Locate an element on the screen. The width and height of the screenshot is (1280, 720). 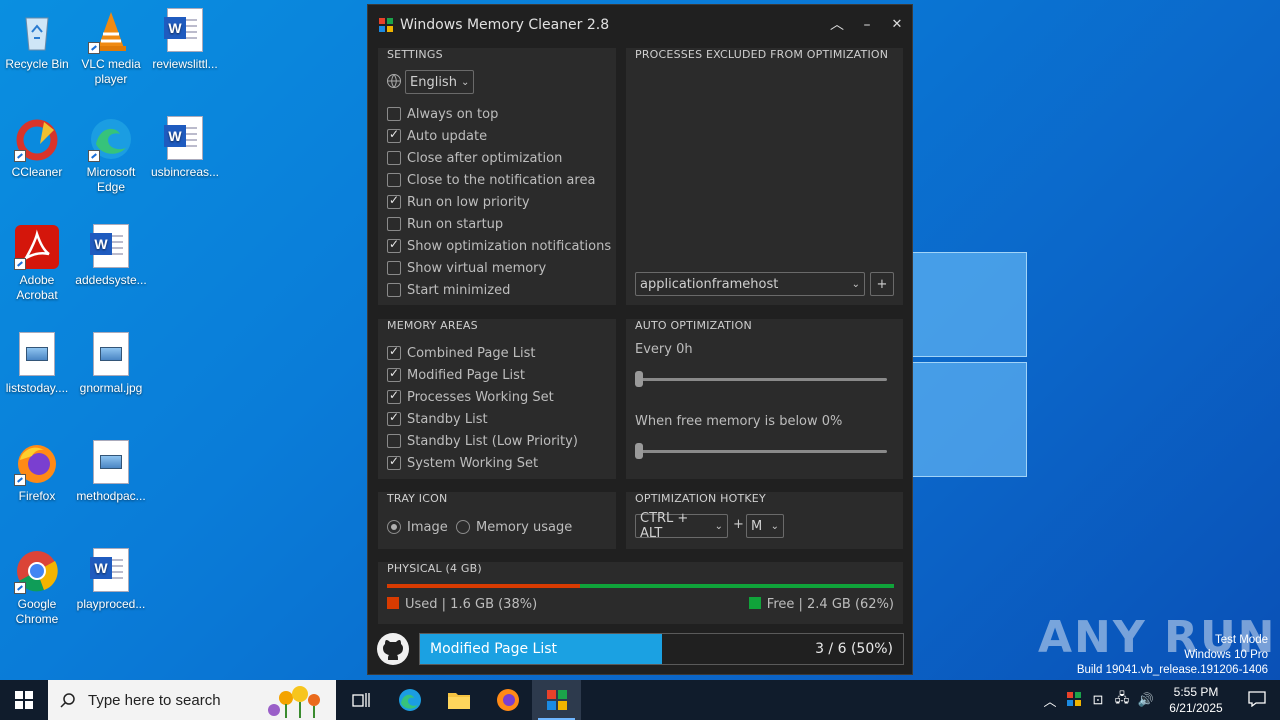
minimize-button: – is located at coordinates (867, 25).